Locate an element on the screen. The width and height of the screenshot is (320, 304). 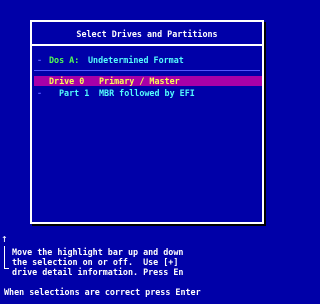
drive-name: Drive 0 is located at coordinates (67, 81).